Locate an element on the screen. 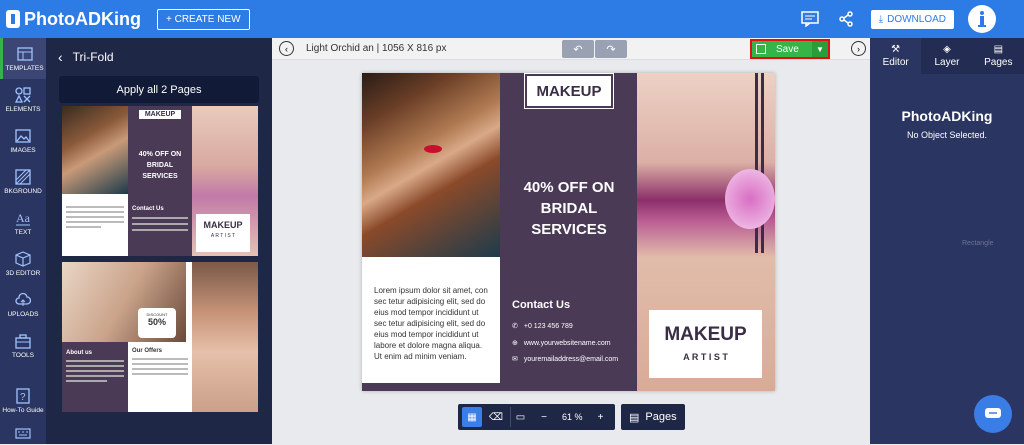  cube-icon is located at coordinates (23, 258).